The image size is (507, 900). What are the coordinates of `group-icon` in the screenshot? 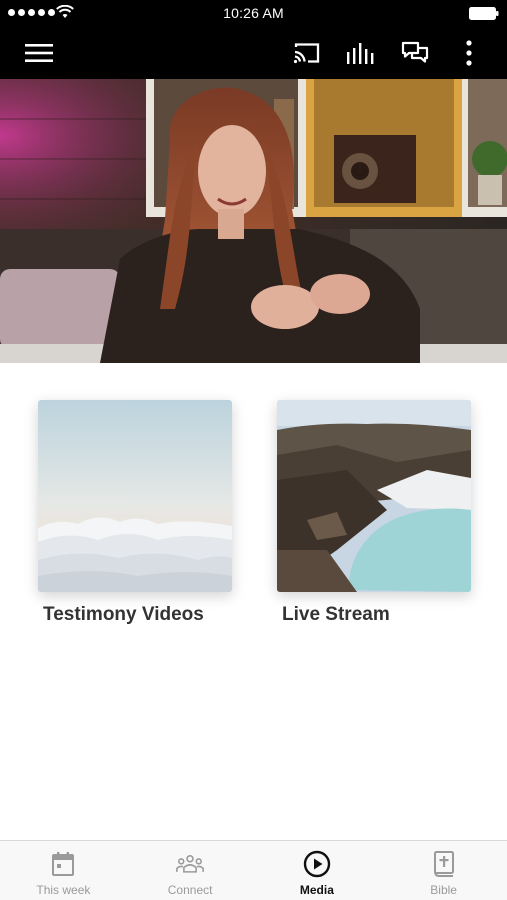 It's located at (190, 863).